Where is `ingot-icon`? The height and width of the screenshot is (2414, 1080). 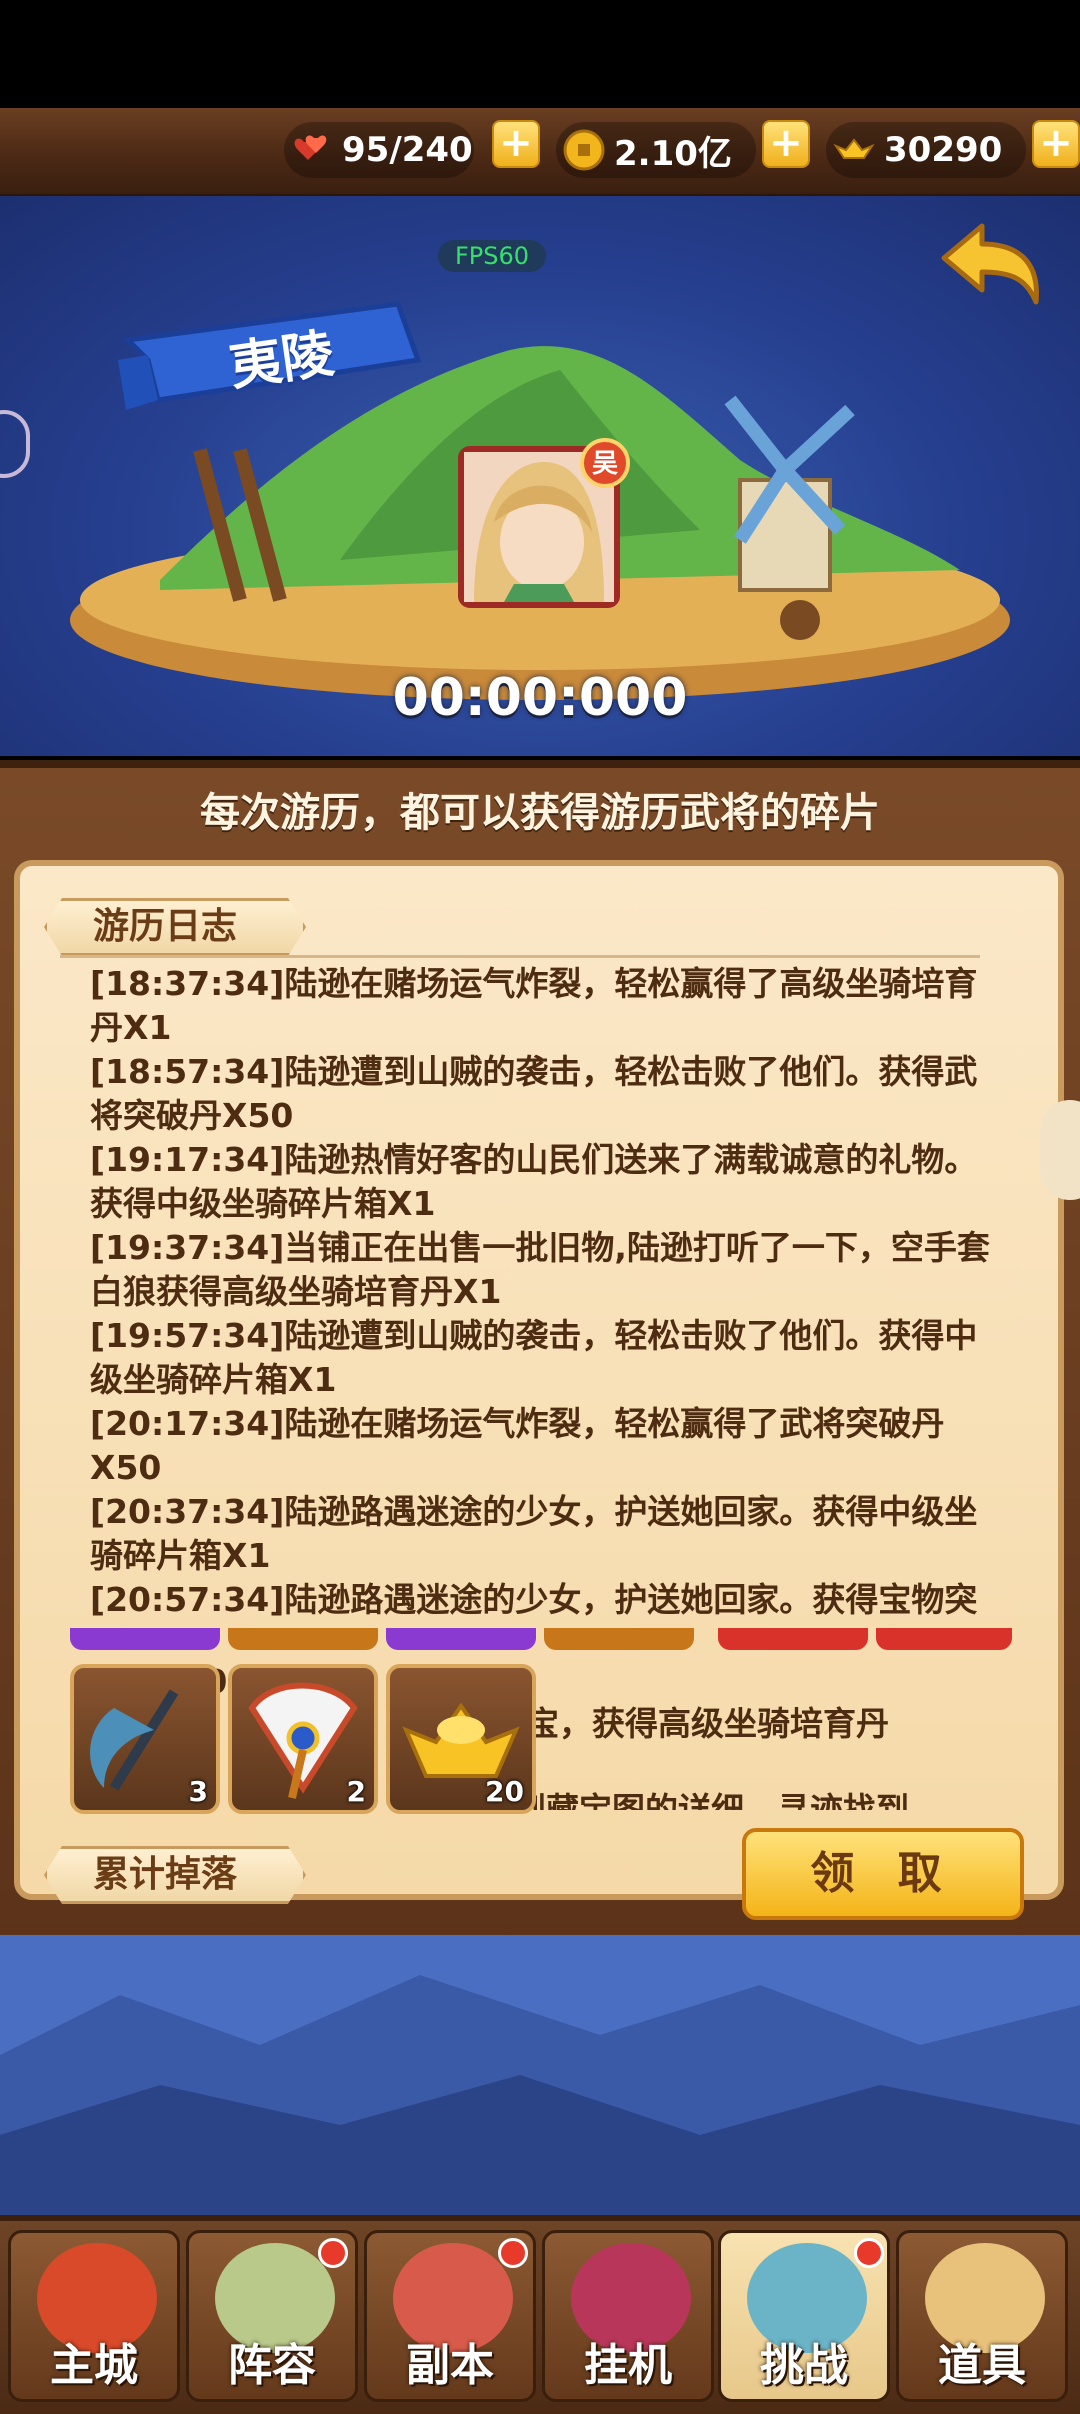
ingot-icon is located at coordinates (854, 148).